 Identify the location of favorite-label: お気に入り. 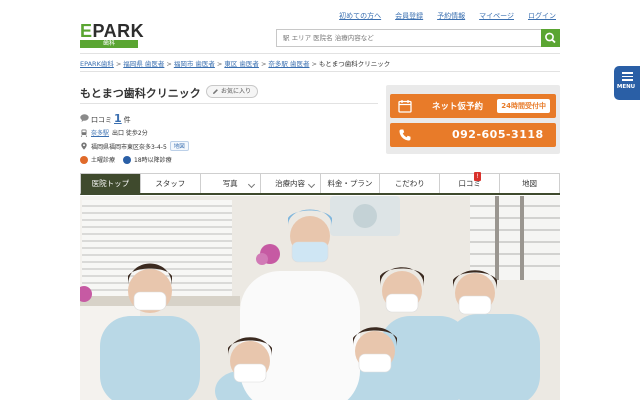
(236, 91).